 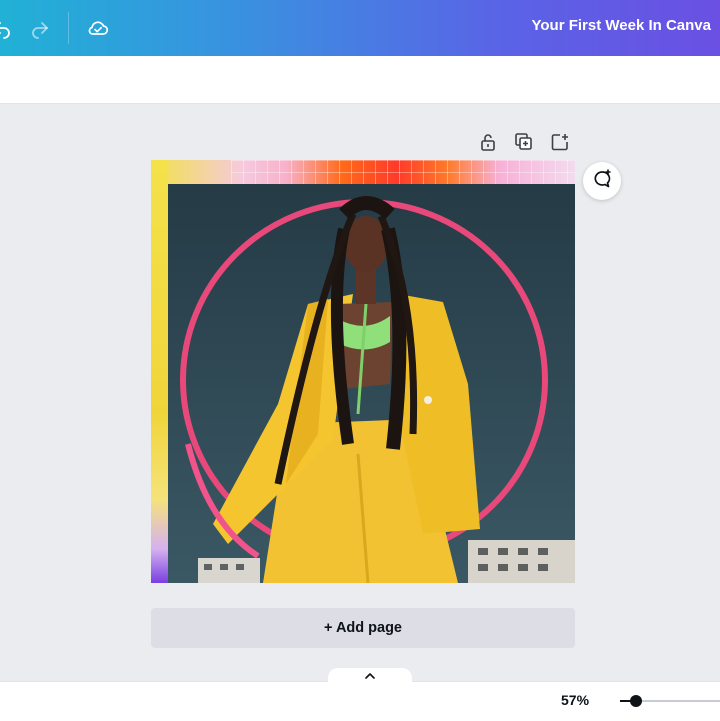 I want to click on add-comment-button, so click(x=602, y=181).